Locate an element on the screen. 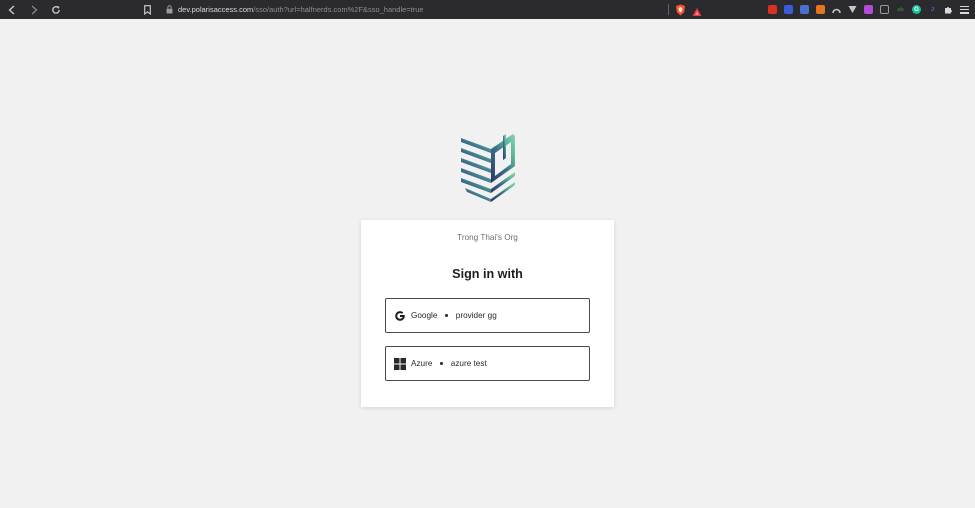 This screenshot has width=975, height=508. ab-icon: ab is located at coordinates (900, 9).